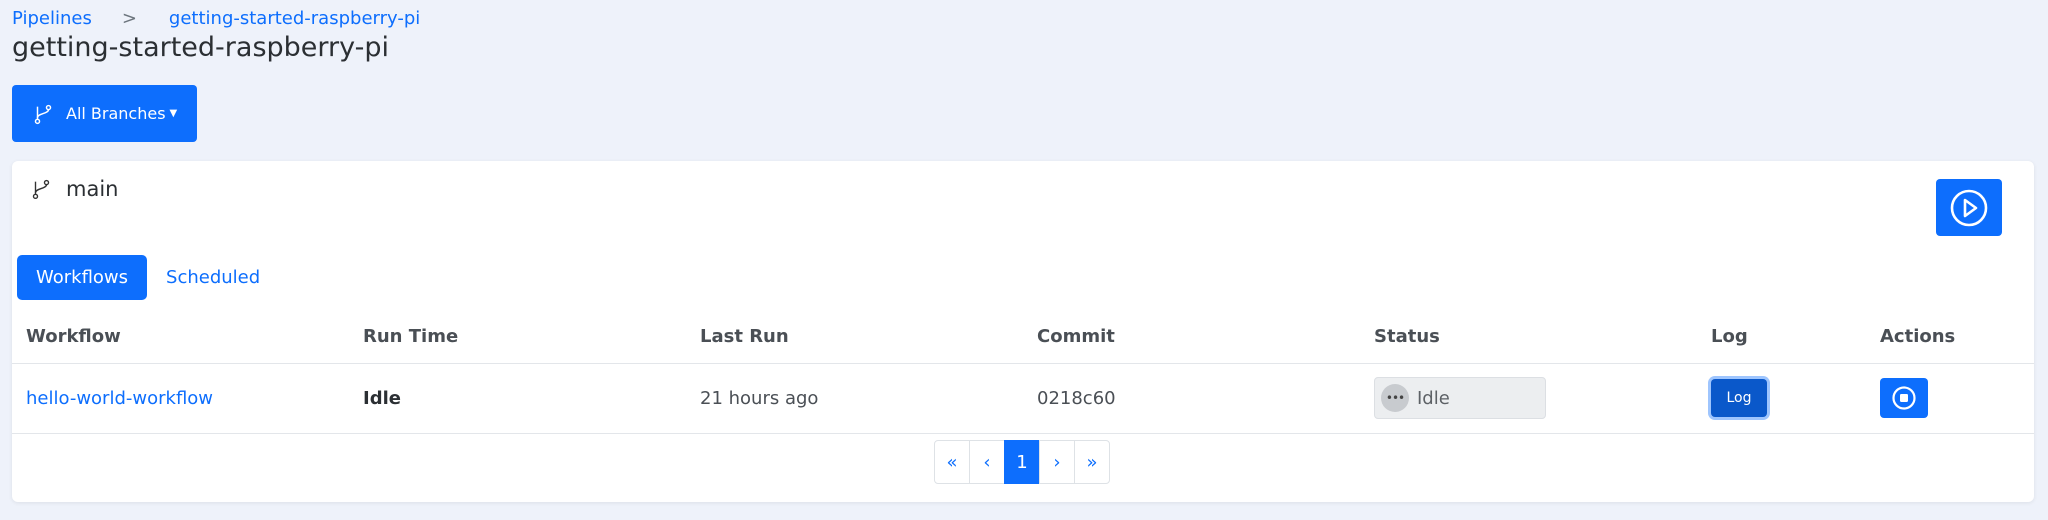  What do you see at coordinates (987, 462) in the screenshot?
I see `page-prev-button: ‹` at bounding box center [987, 462].